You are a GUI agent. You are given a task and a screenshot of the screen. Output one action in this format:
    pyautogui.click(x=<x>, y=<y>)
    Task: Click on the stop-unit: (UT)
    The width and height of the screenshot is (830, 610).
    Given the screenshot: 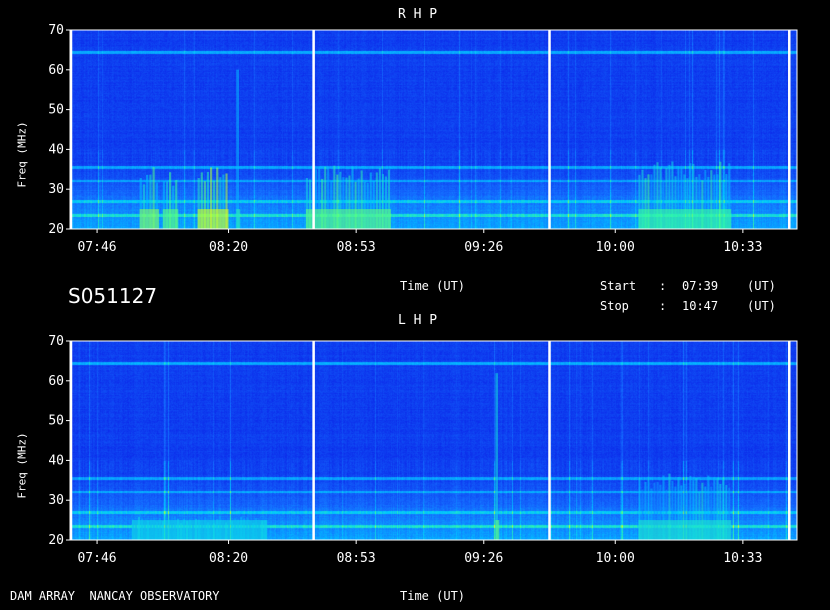 What is the action you would take?
    pyautogui.click(x=761, y=306)
    